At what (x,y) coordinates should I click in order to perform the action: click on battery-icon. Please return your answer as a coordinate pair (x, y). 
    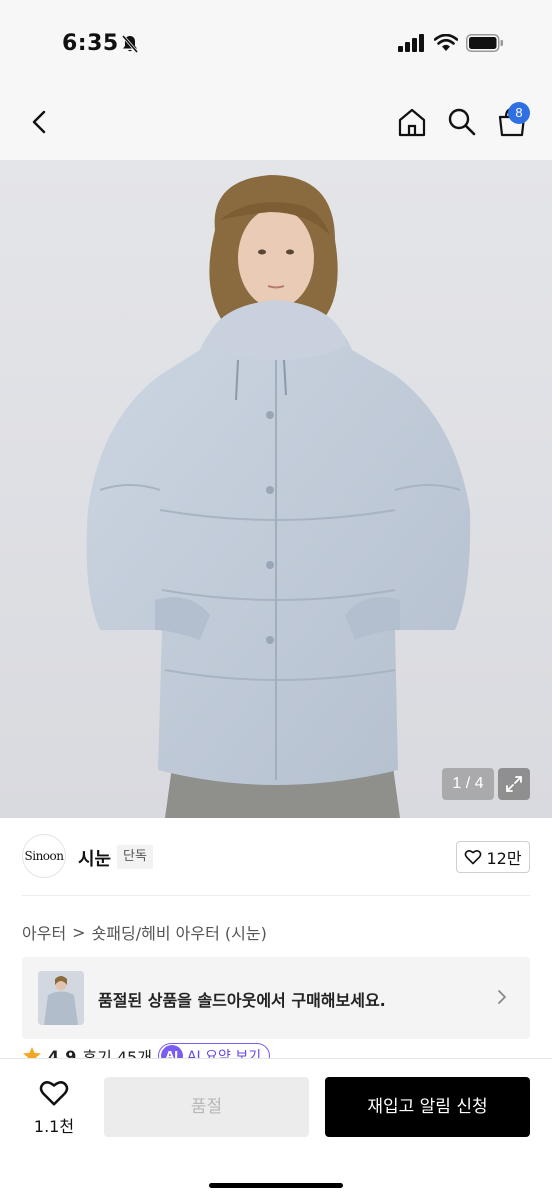
    Looking at the image, I should click on (484, 43).